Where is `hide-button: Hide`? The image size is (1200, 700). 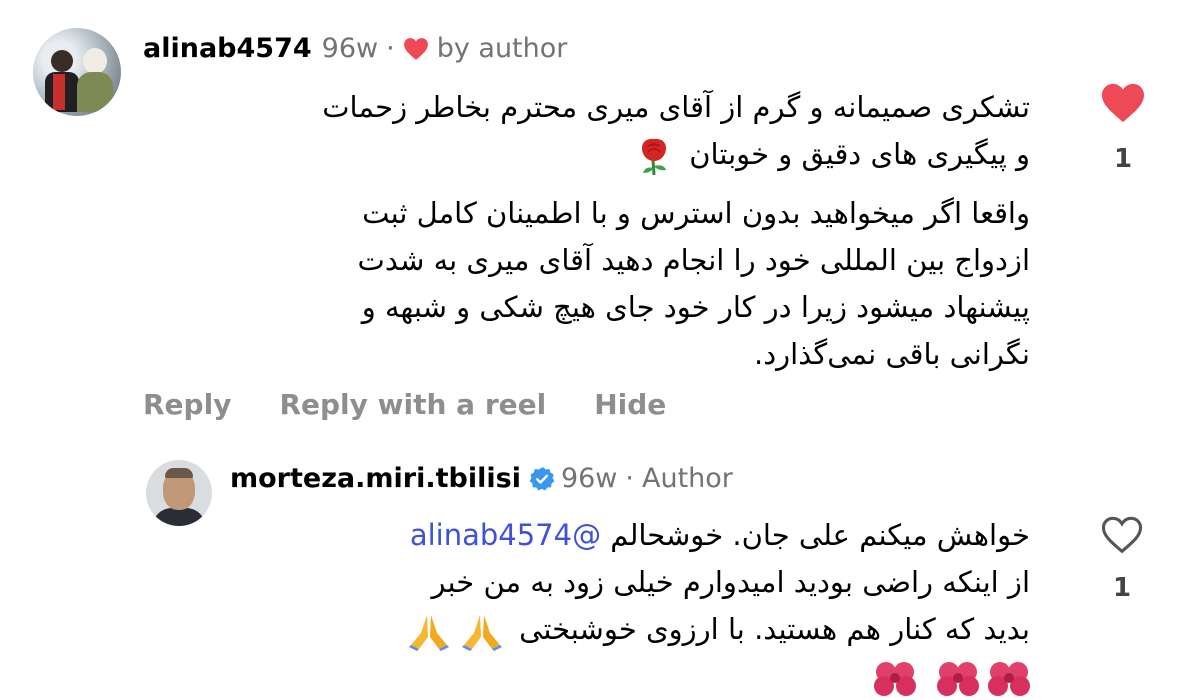 hide-button: Hide is located at coordinates (630, 404).